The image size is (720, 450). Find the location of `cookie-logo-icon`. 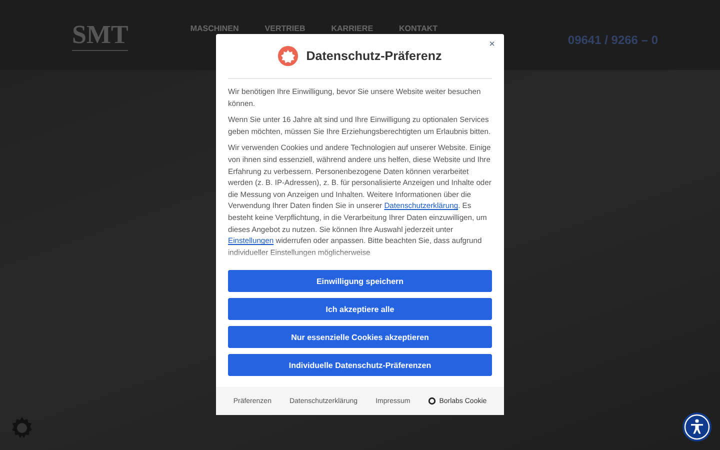

cookie-logo-icon is located at coordinates (288, 56).